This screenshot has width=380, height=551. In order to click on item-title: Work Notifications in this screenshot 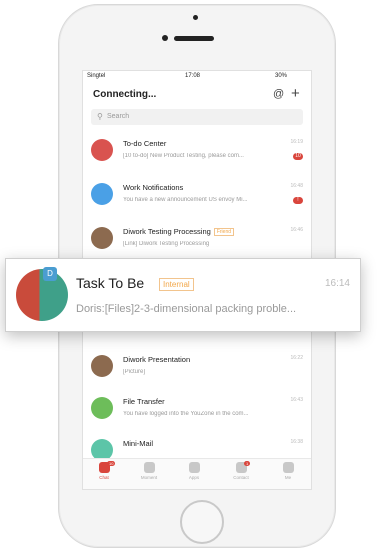, I will do `click(153, 187)`.